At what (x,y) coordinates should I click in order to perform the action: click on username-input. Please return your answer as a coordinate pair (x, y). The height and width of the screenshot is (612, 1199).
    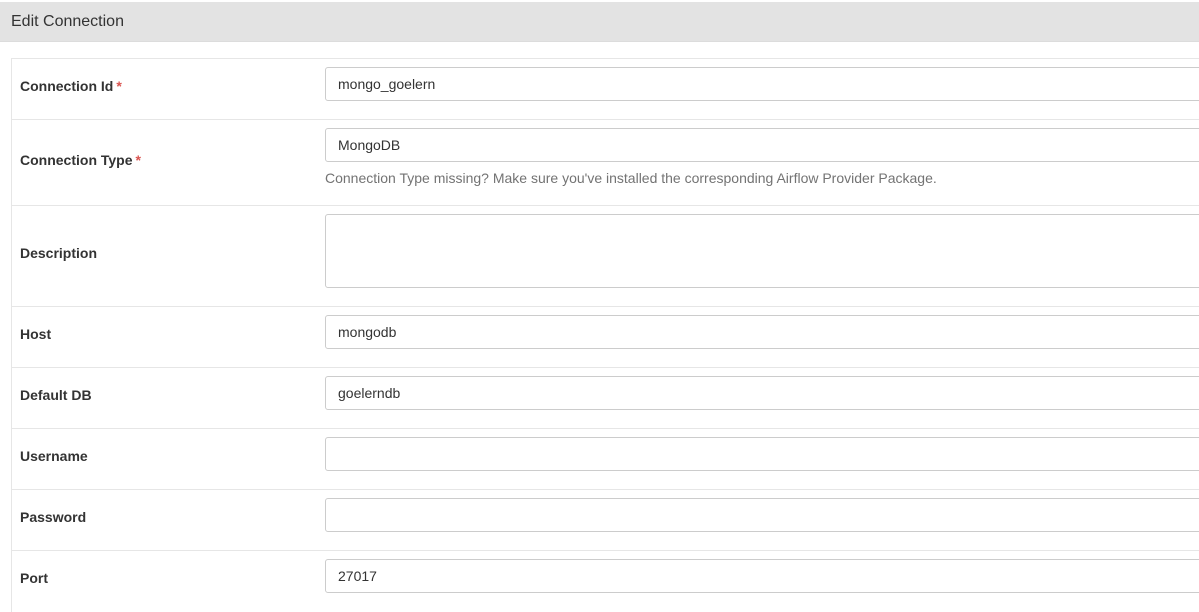
    Looking at the image, I should click on (762, 454).